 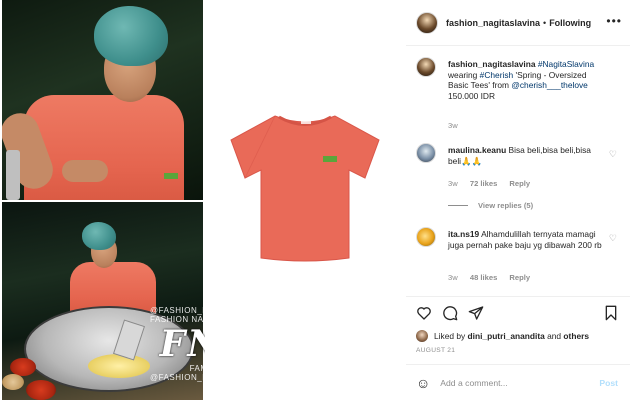 I want to click on bookmark-icon, so click(x=611, y=313).